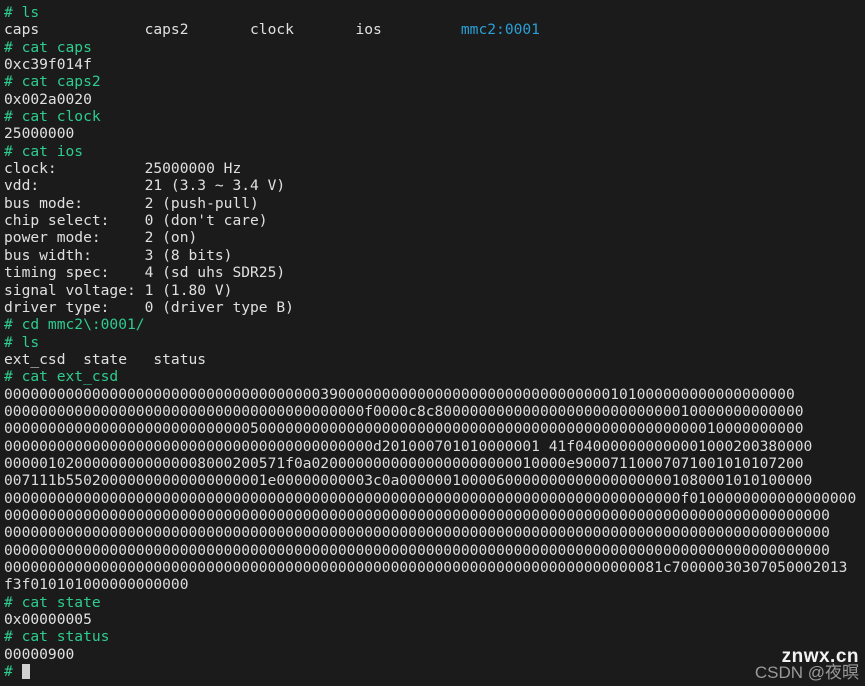  Describe the element at coordinates (500, 30) in the screenshot. I see `ls-entry-directory: mmc2:0001` at that location.